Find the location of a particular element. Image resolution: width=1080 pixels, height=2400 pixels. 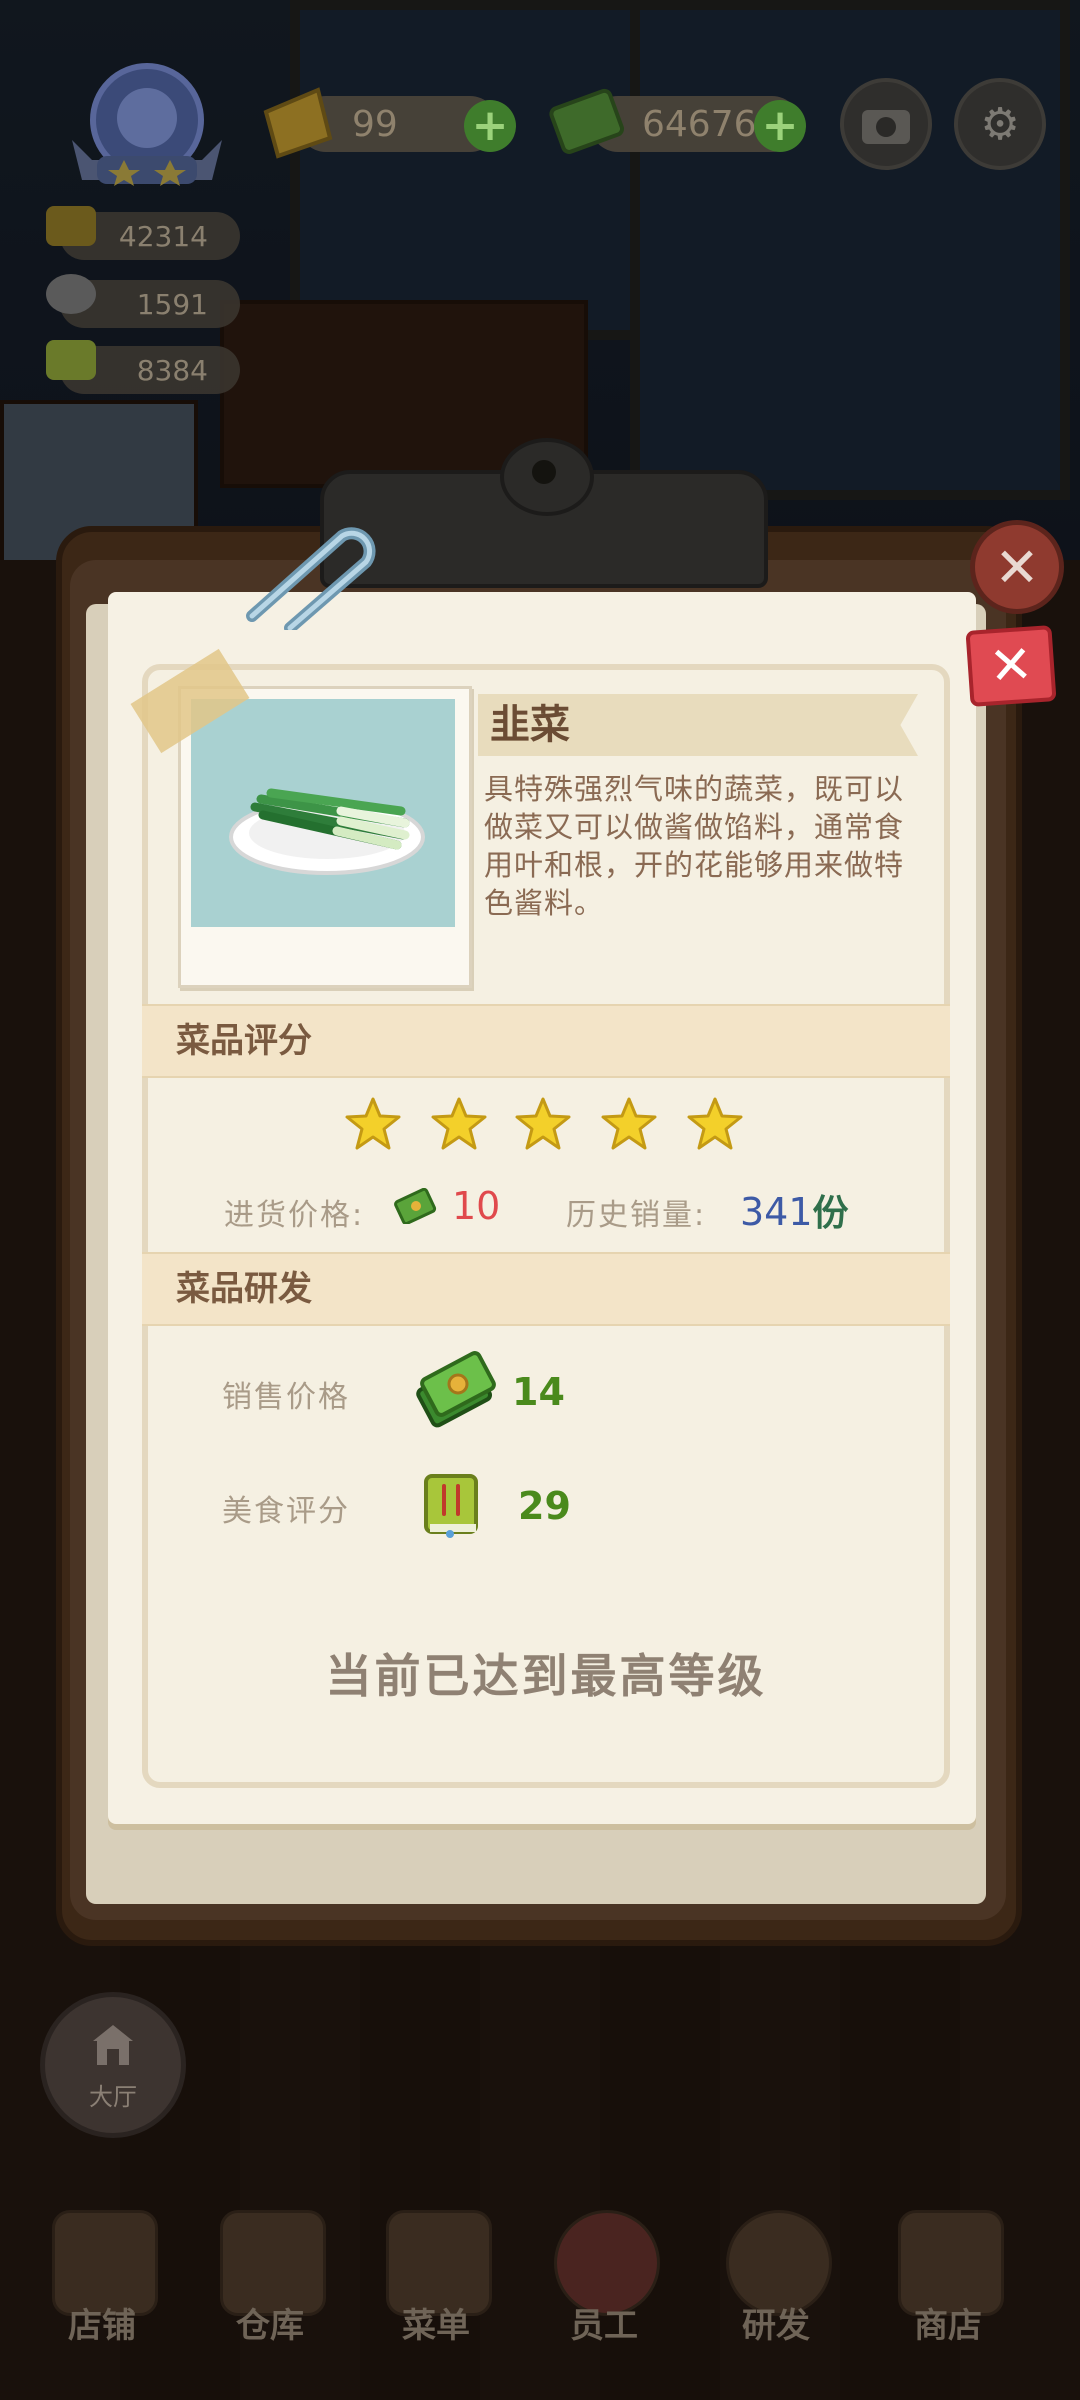

house-icon is located at coordinates (113, 2045).